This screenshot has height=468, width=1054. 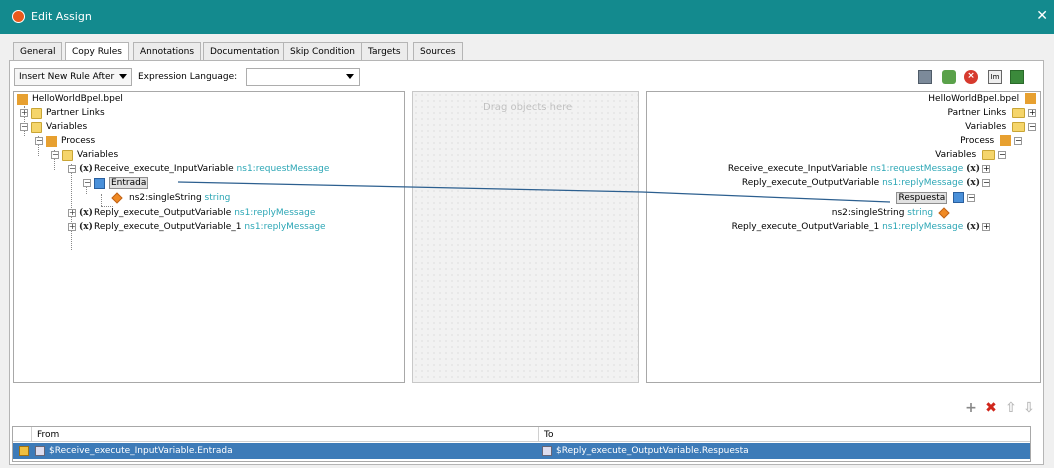 I want to click on mapping-line-path, so click(x=534, y=192).